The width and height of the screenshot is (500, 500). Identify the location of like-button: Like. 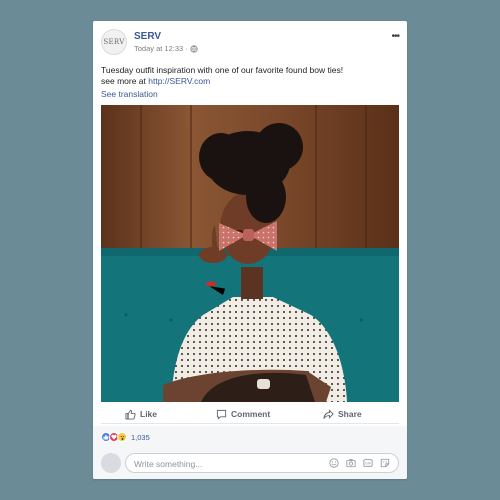
(141, 414).